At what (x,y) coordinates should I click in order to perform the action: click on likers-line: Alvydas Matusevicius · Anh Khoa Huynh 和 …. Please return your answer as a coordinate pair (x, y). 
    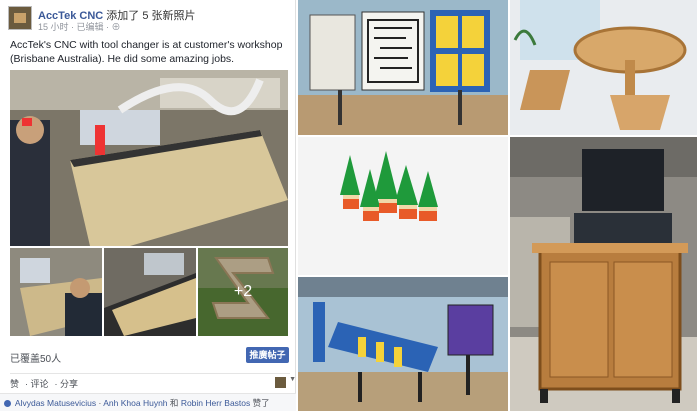
    Looking at the image, I should click on (148, 402).